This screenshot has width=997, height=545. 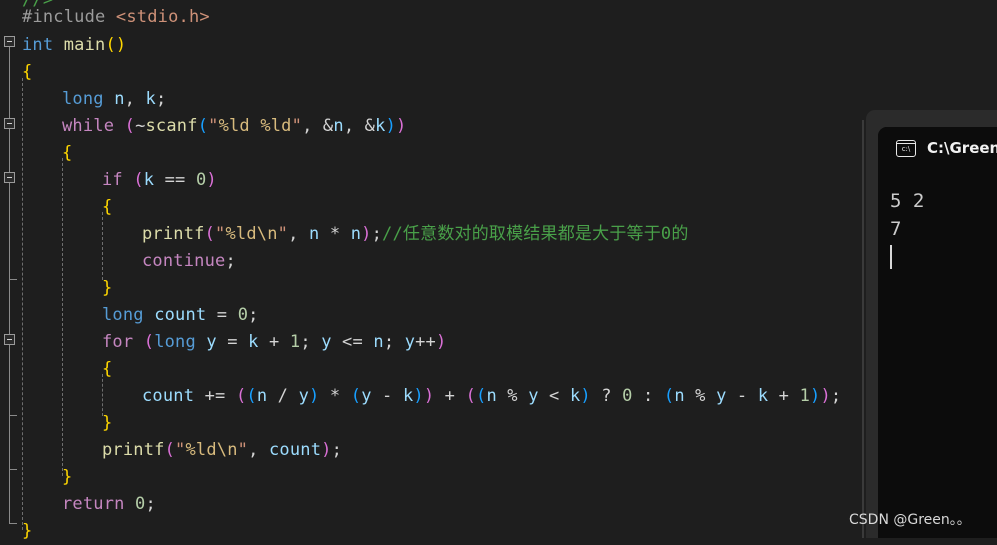 What do you see at coordinates (9, 339) in the screenshot?
I see `fold-toggle-for` at bounding box center [9, 339].